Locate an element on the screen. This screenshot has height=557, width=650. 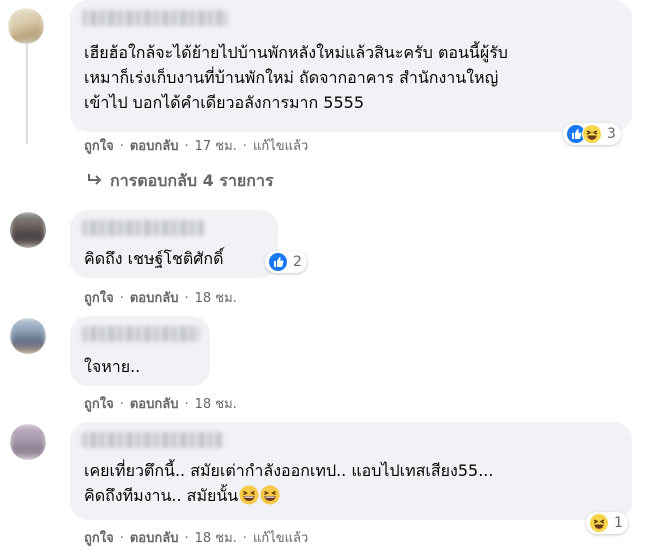
comment-actions: ถูกใจ · ตอบกลับ · 17 ชม. · แก้ไขแล้ว is located at coordinates (196, 147).